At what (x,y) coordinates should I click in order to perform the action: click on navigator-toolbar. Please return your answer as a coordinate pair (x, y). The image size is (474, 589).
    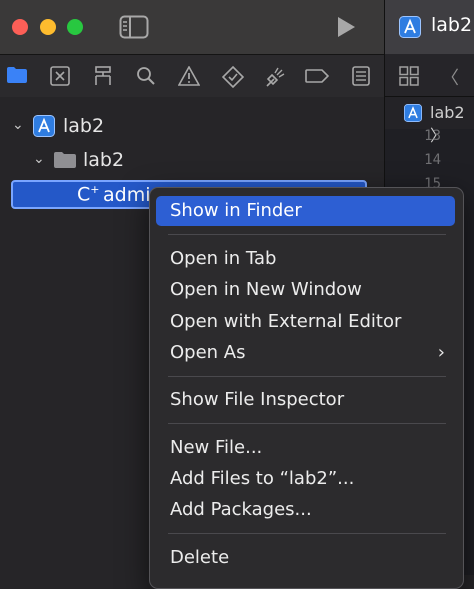
    Looking at the image, I should click on (192, 76).